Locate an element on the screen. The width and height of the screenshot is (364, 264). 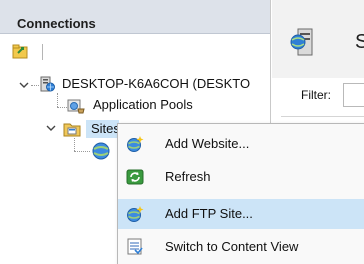
globe-add-icon is located at coordinates (135, 144).